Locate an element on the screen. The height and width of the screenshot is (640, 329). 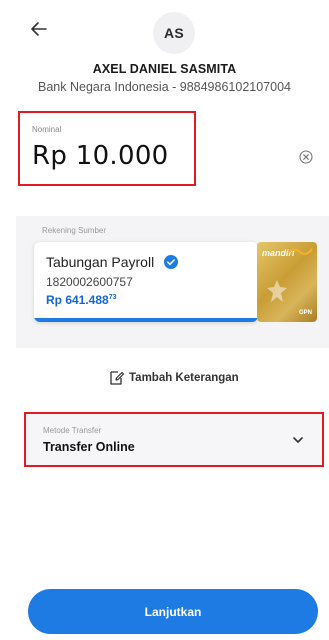
account-name: Tabungan Payroll is located at coordinates (100, 262).